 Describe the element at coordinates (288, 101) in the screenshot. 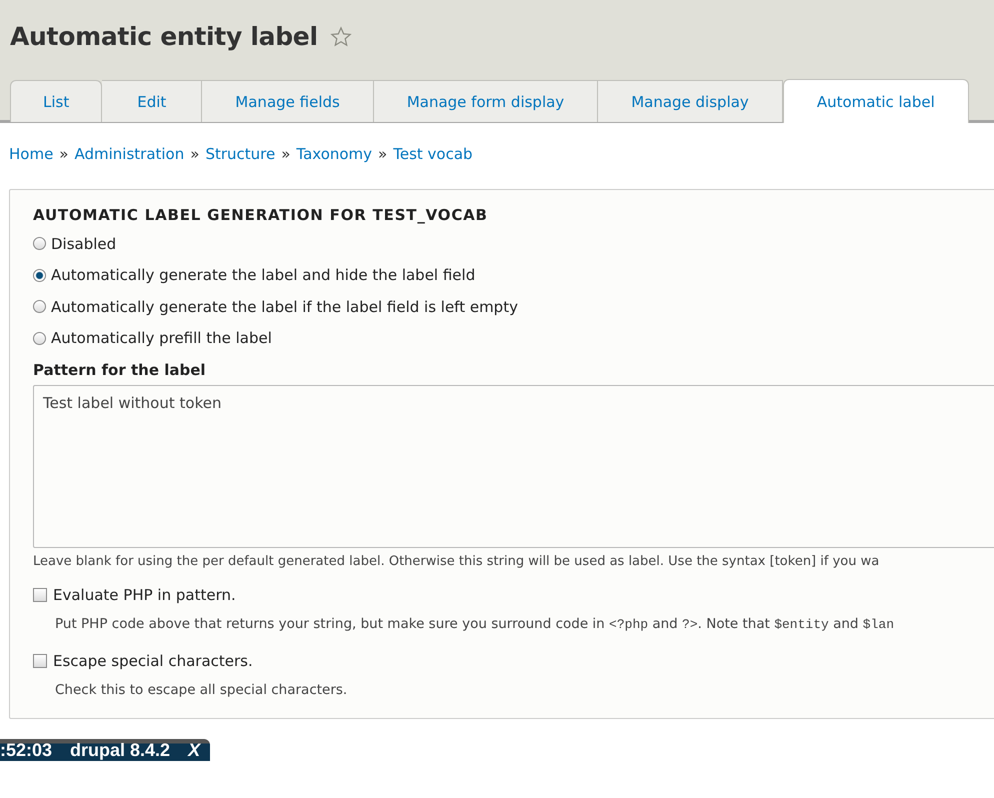

I see `tab: Manage fields` at that location.